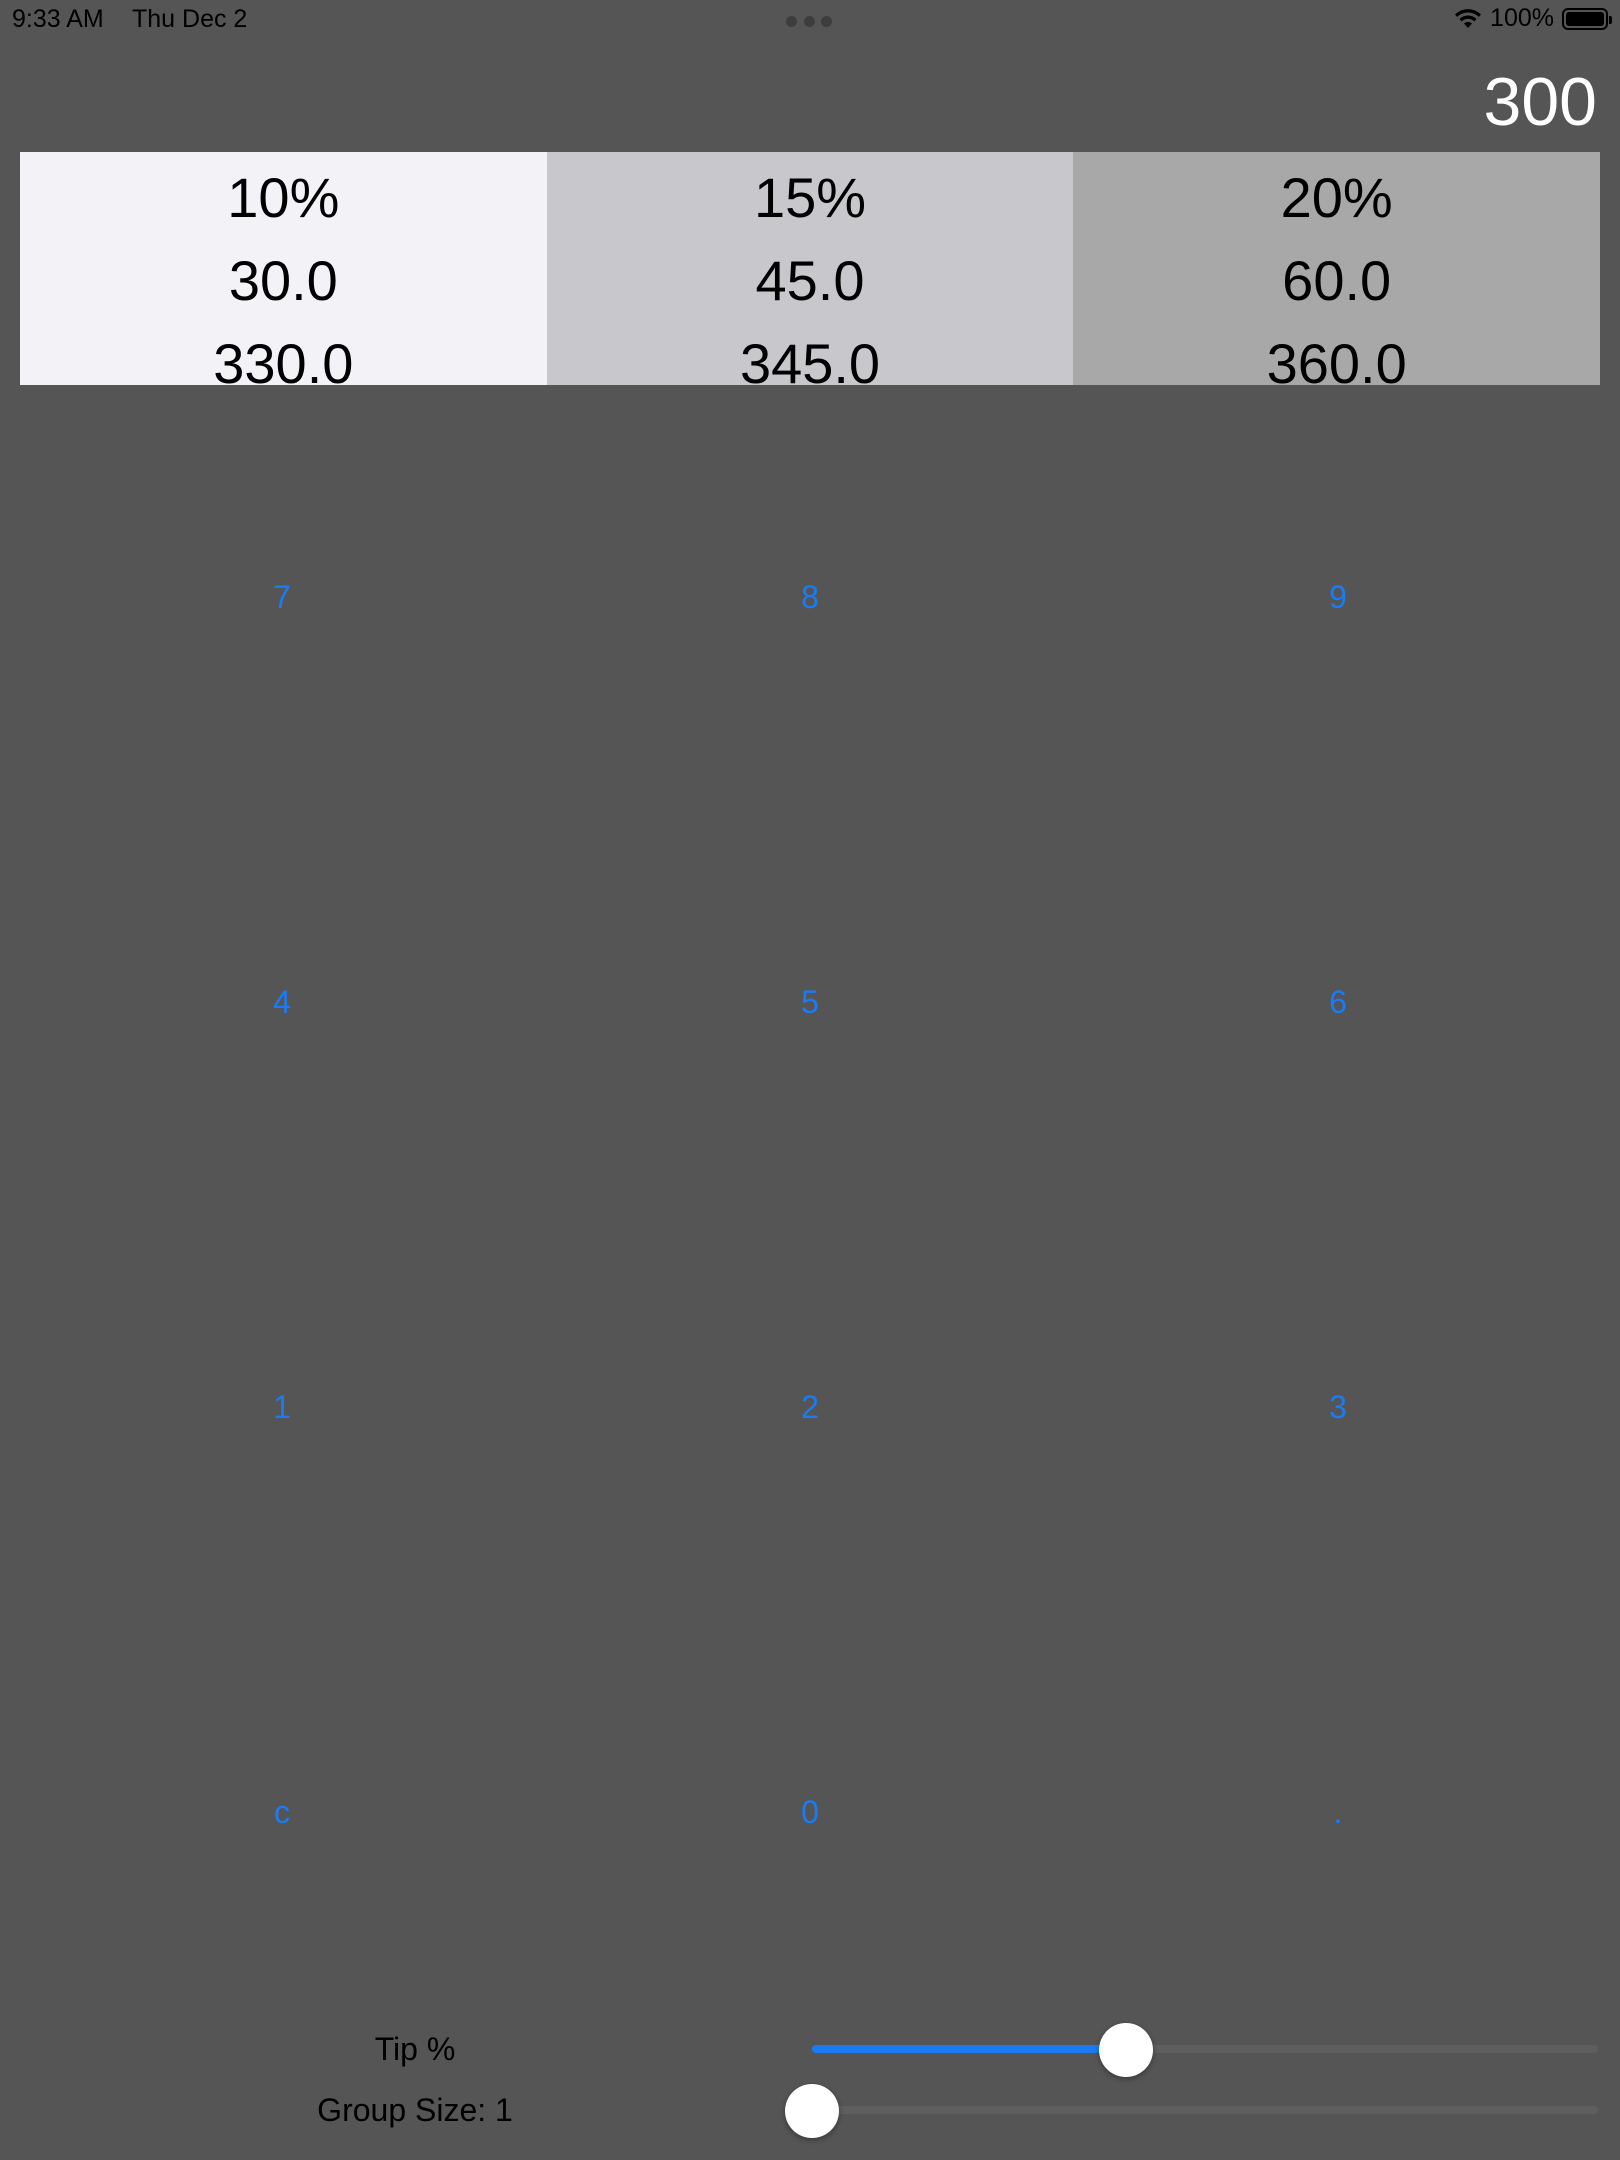 This screenshot has width=1620, height=2160. I want to click on tip-total: 345.0, so click(810, 363).